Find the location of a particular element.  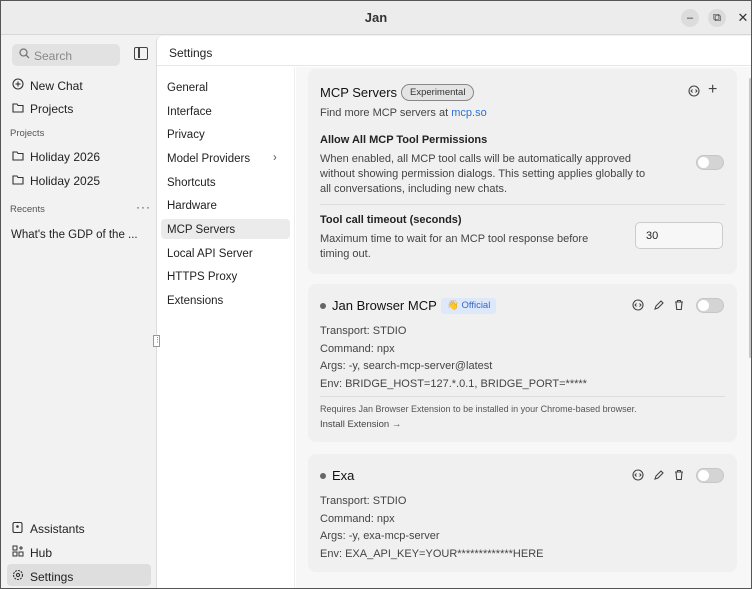

settings-label: Settings is located at coordinates (52, 576).